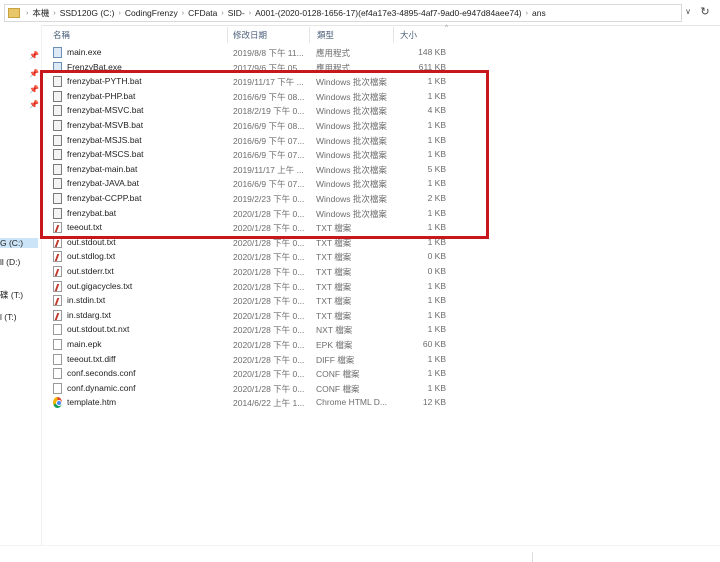  Describe the element at coordinates (705, 12) in the screenshot. I see `refresh-icon: ↻` at that location.